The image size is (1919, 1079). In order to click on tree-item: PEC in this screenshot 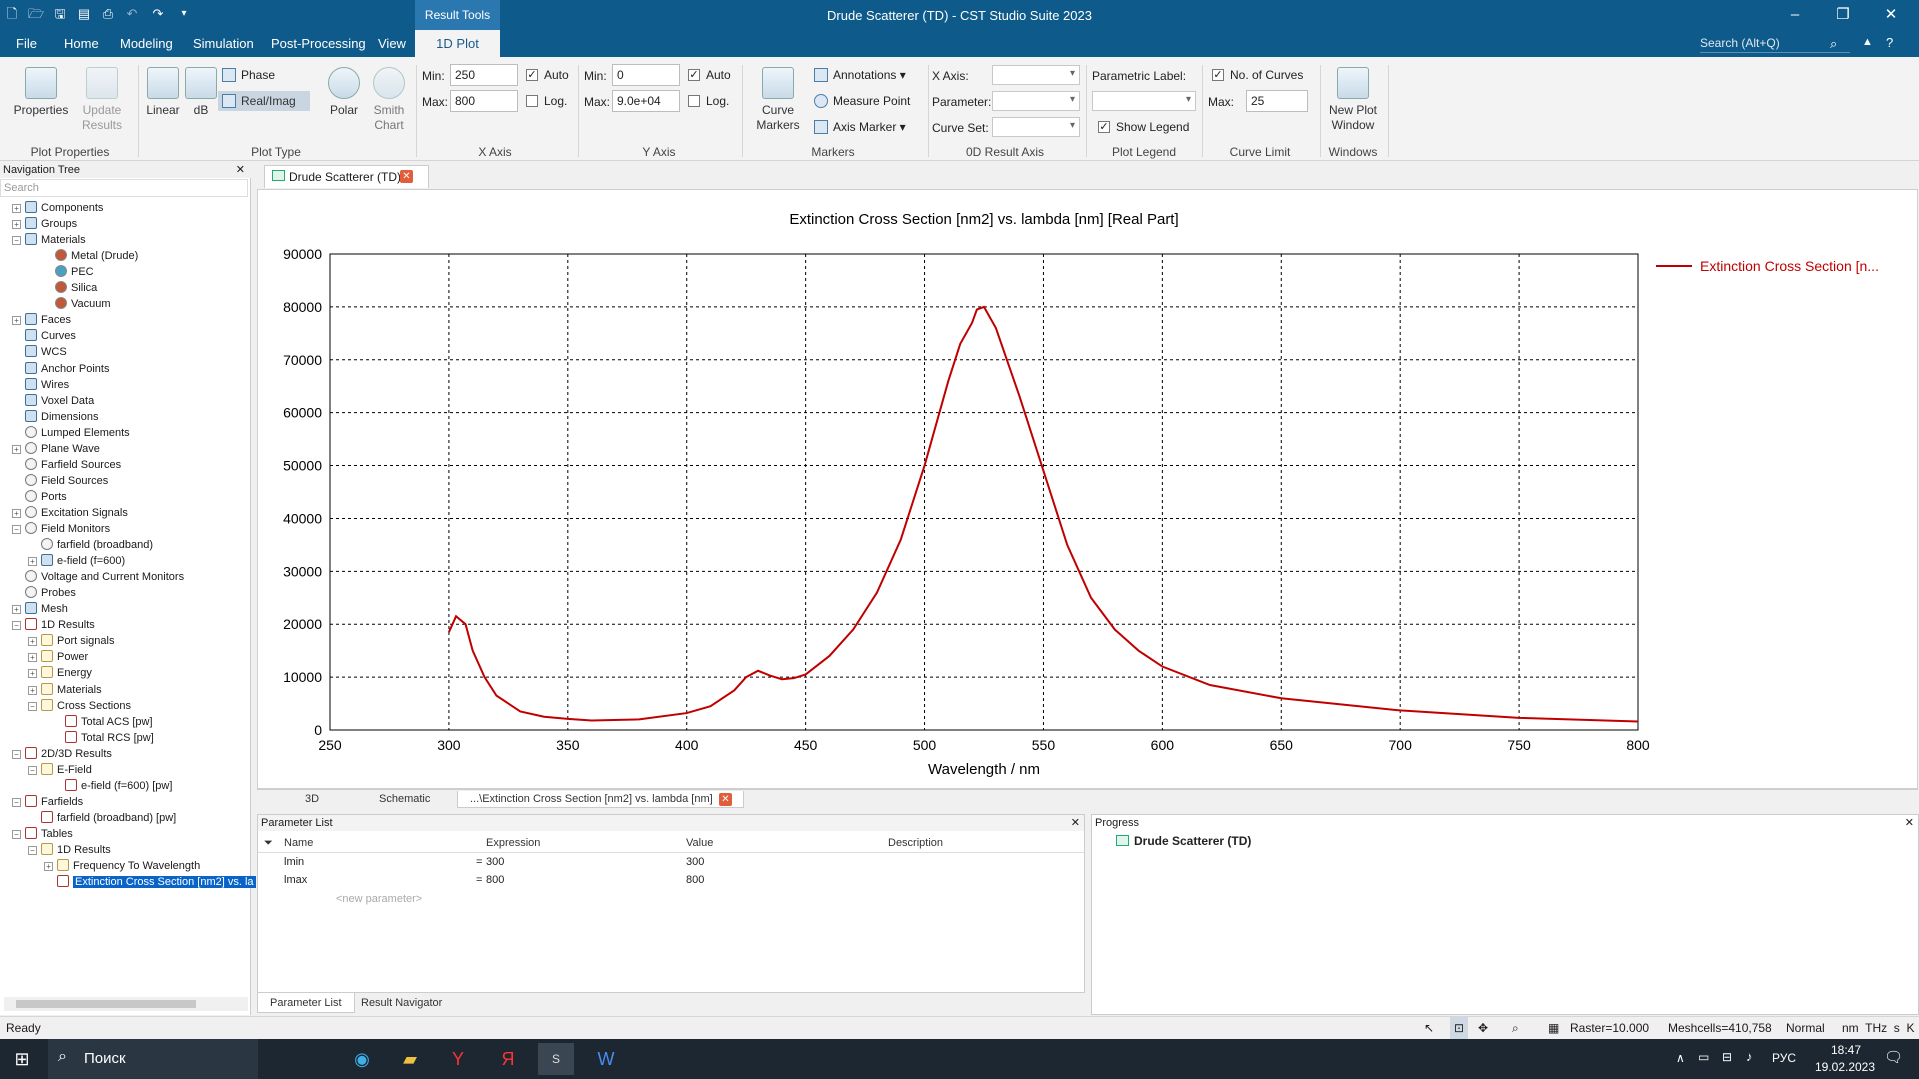, I will do `click(68, 272)`.